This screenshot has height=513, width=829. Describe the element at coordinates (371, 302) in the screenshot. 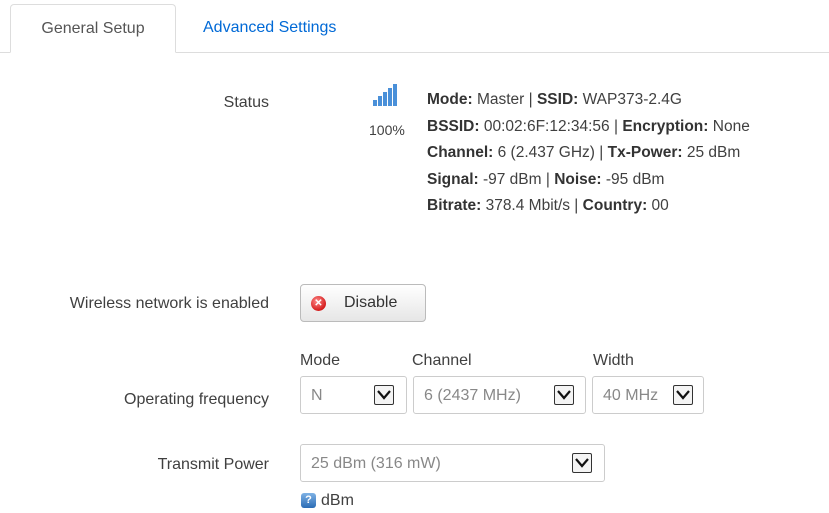

I see `disable-button-label: Disable` at that location.